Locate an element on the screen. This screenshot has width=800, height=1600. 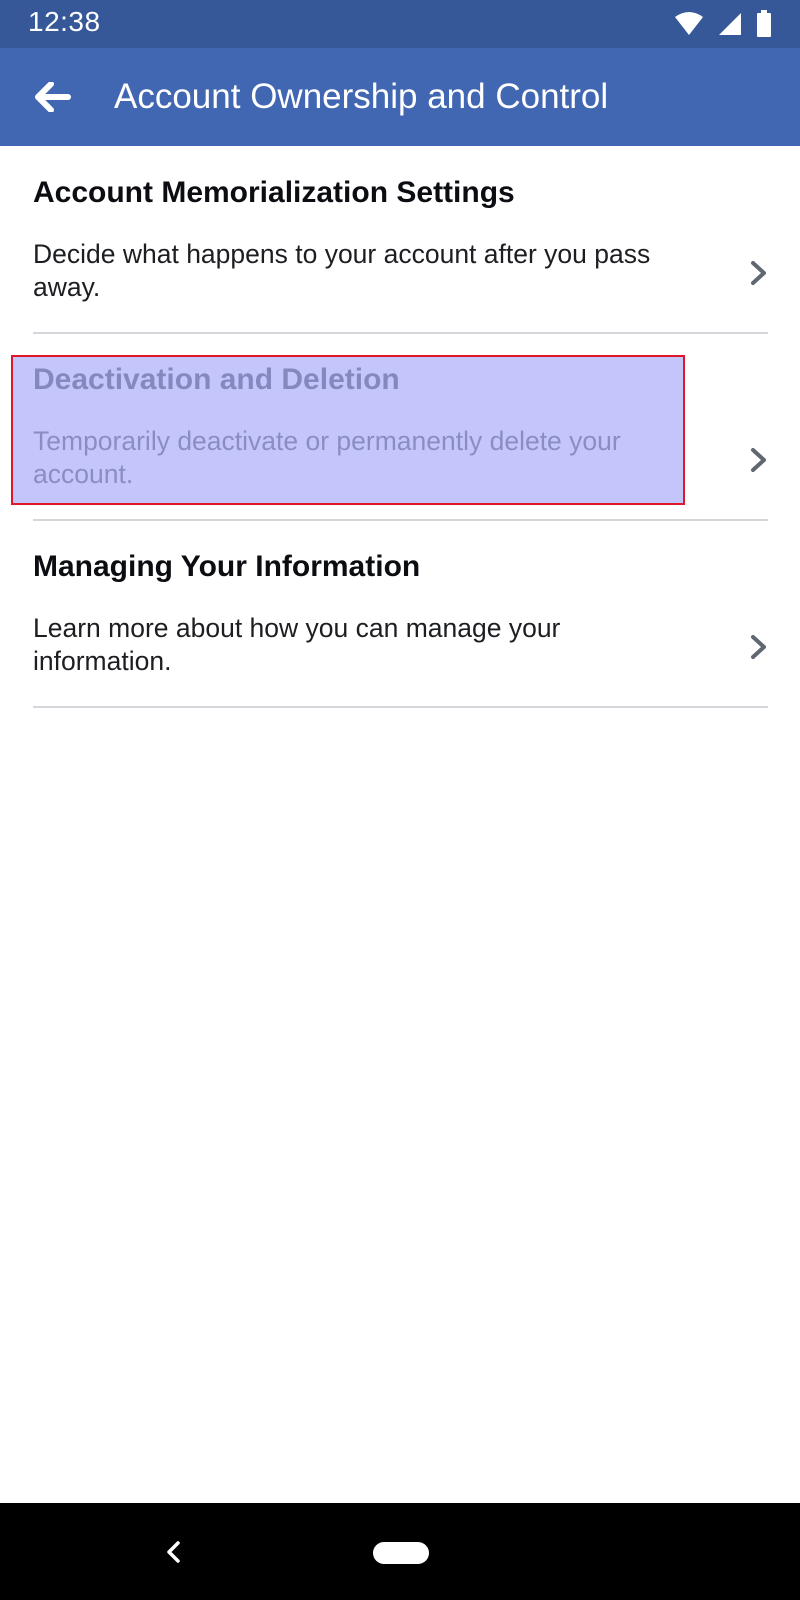
page-title: Account Ownership and Control is located at coordinates (361, 96).